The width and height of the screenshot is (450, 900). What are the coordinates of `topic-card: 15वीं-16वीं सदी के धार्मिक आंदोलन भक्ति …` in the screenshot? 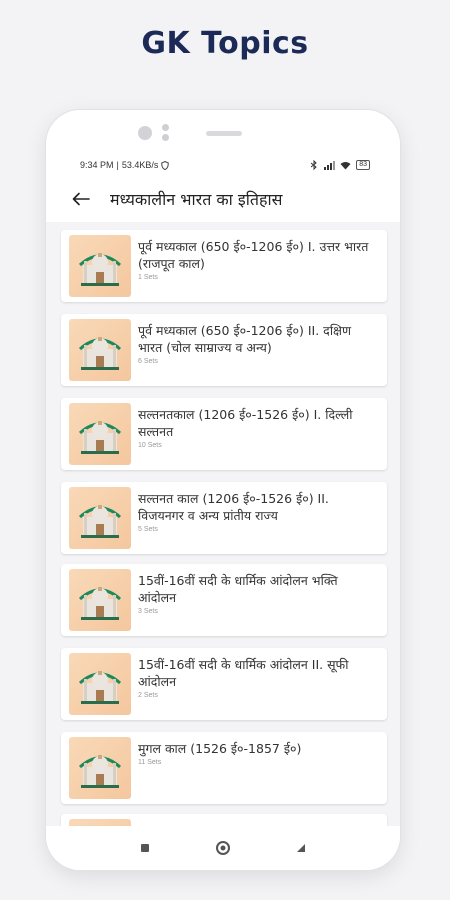 It's located at (224, 600).